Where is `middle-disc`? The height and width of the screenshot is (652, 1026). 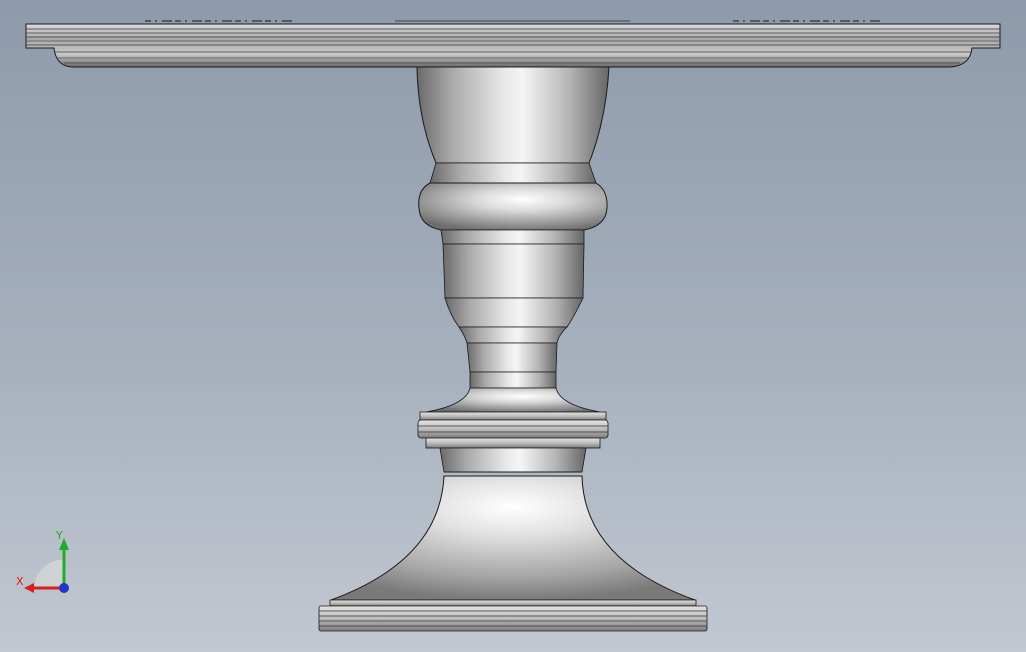
middle-disc is located at coordinates (513, 430).